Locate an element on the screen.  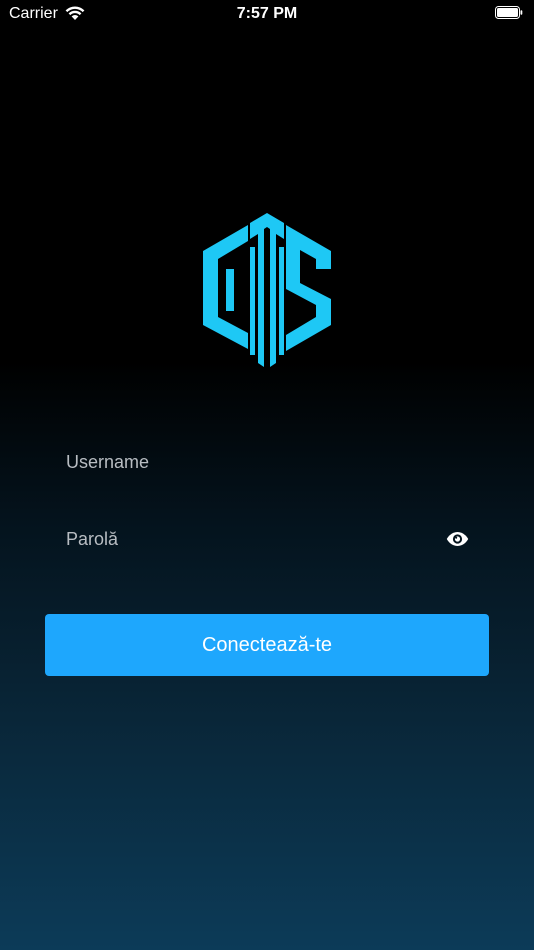
cms-logo is located at coordinates (267, 292).